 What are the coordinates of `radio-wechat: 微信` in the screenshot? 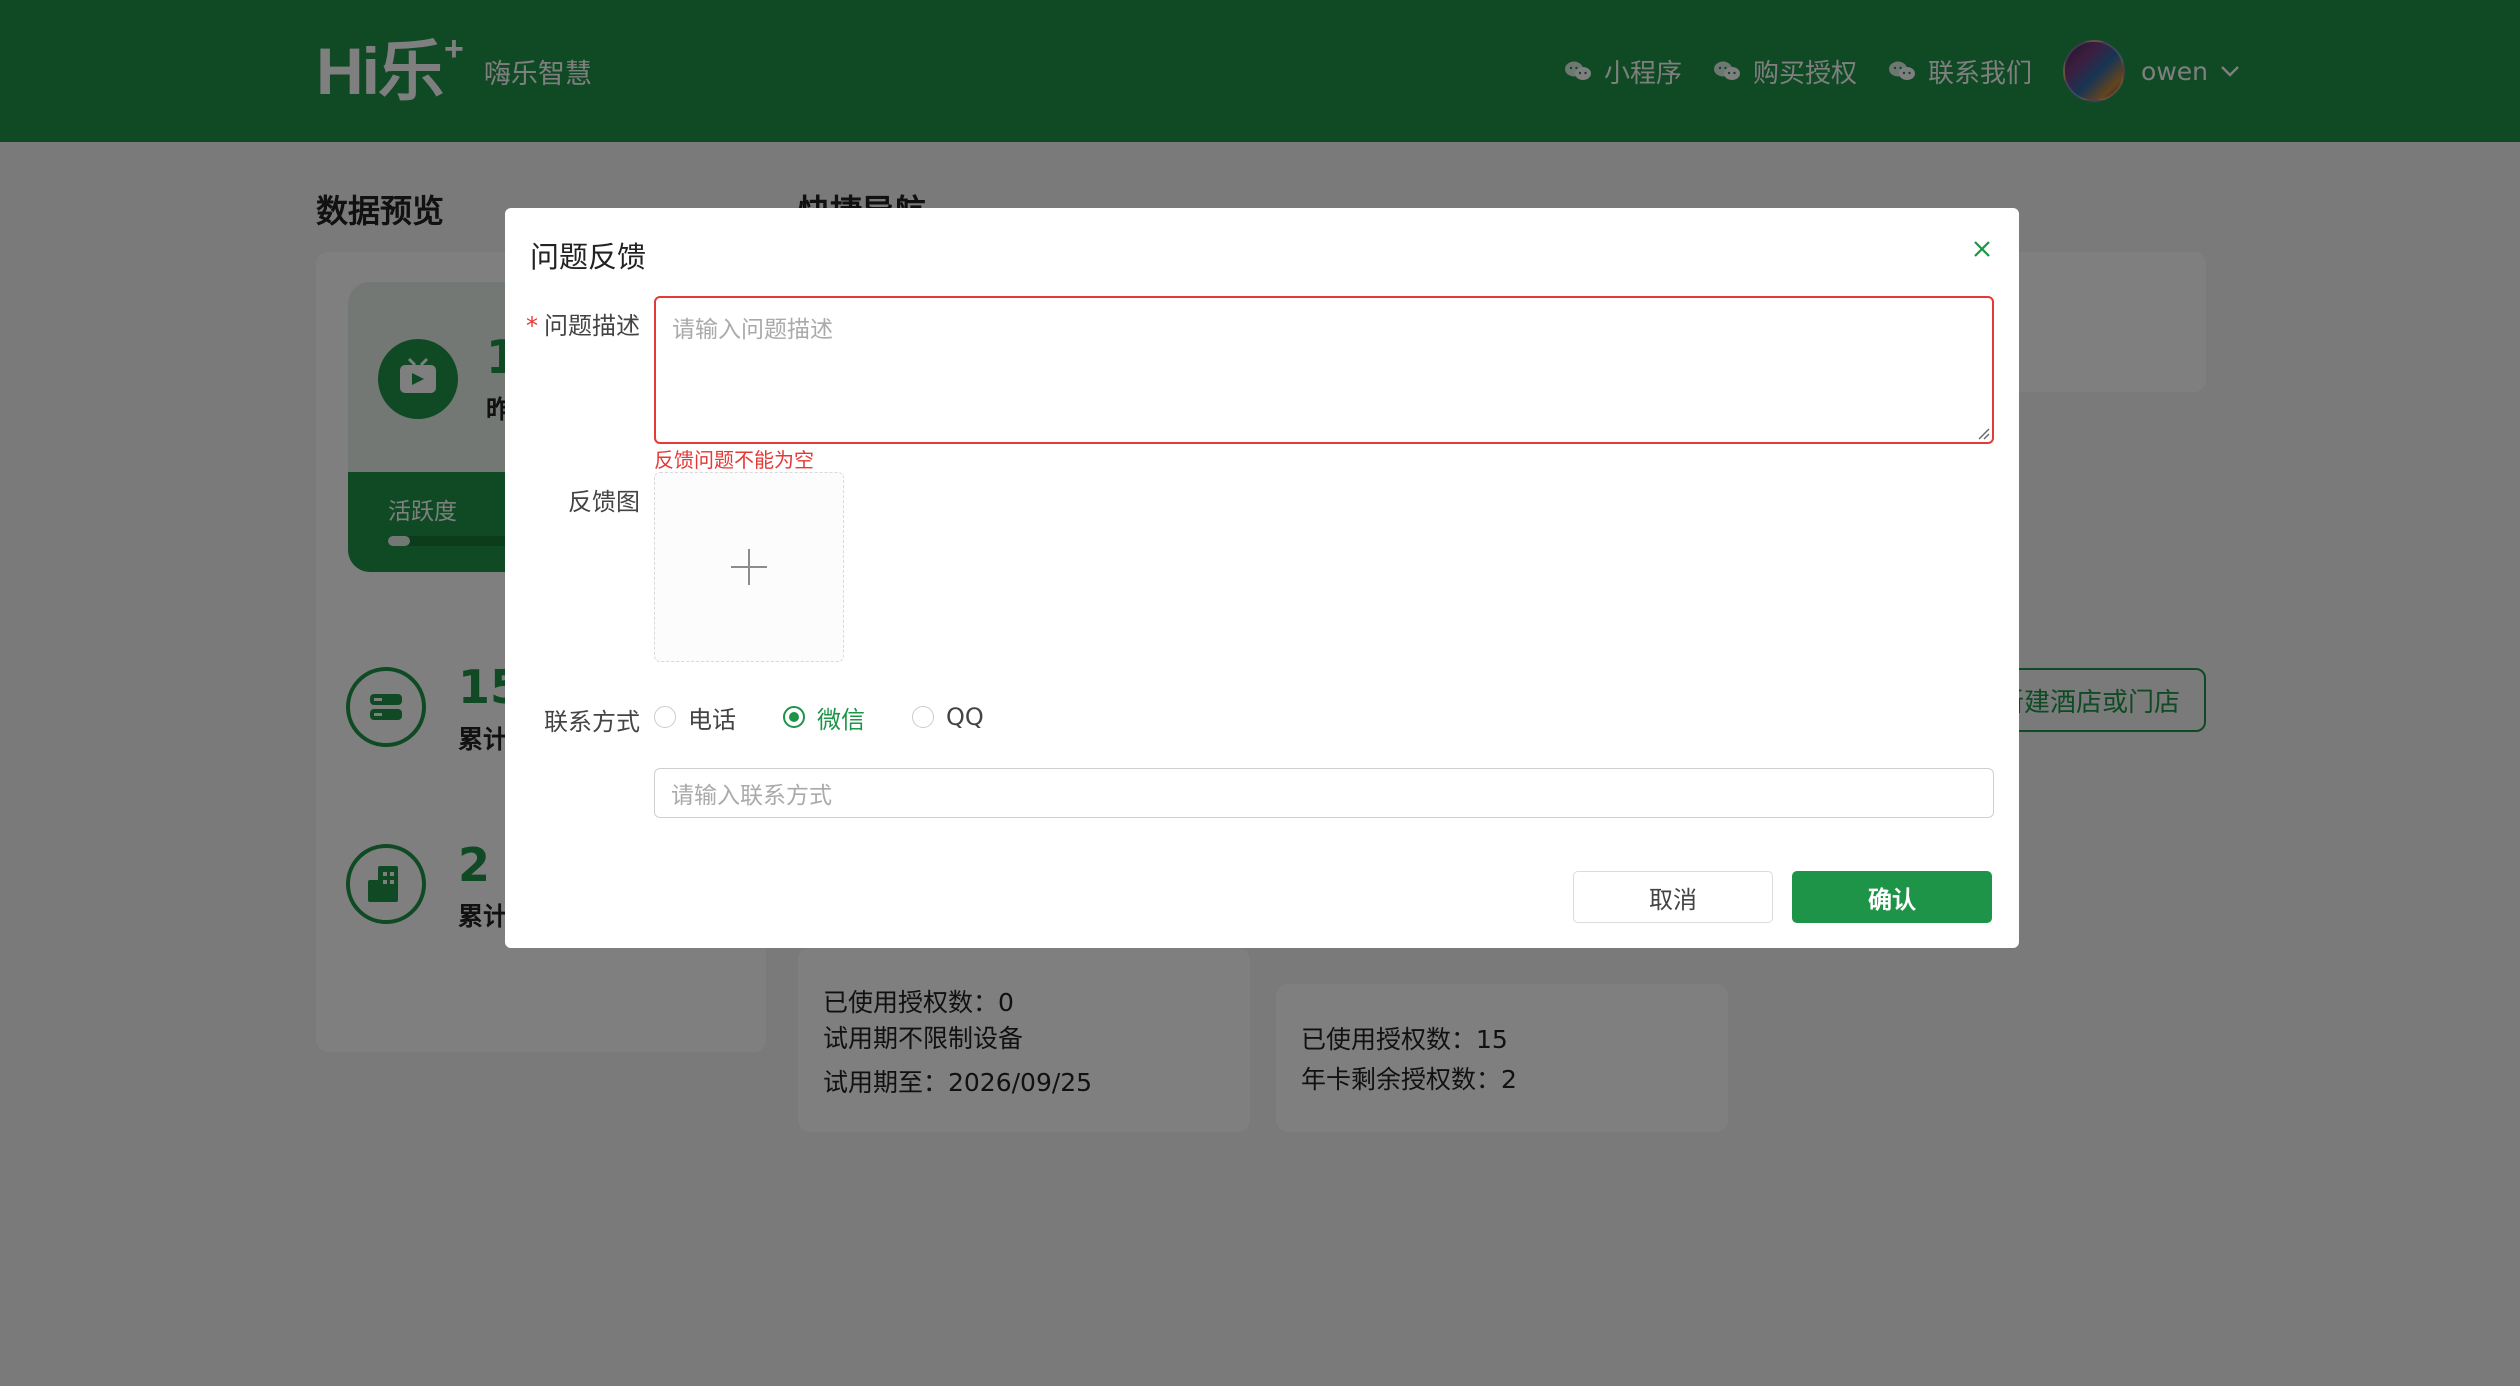 It's located at (824, 717).